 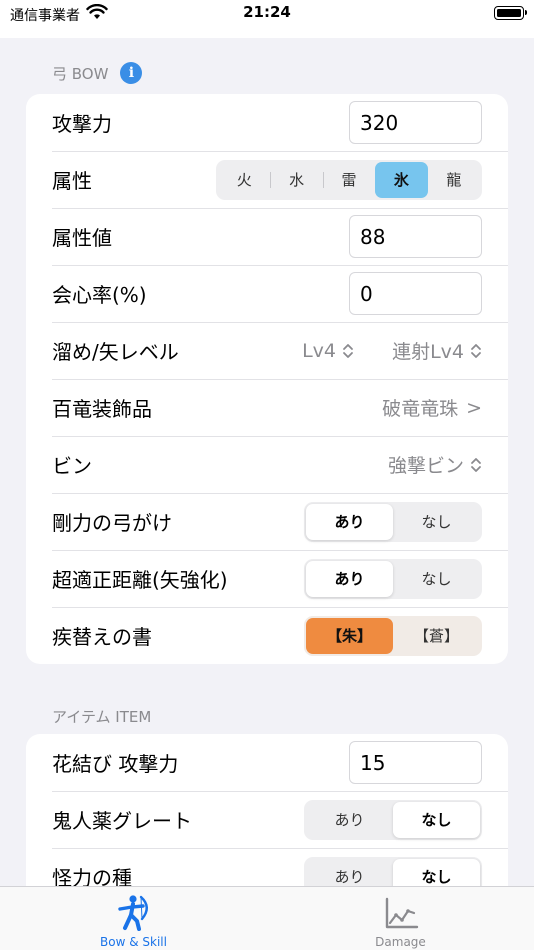 I want to click on element-row: 属性 火 水 雷 氷 龍, so click(x=267, y=179).